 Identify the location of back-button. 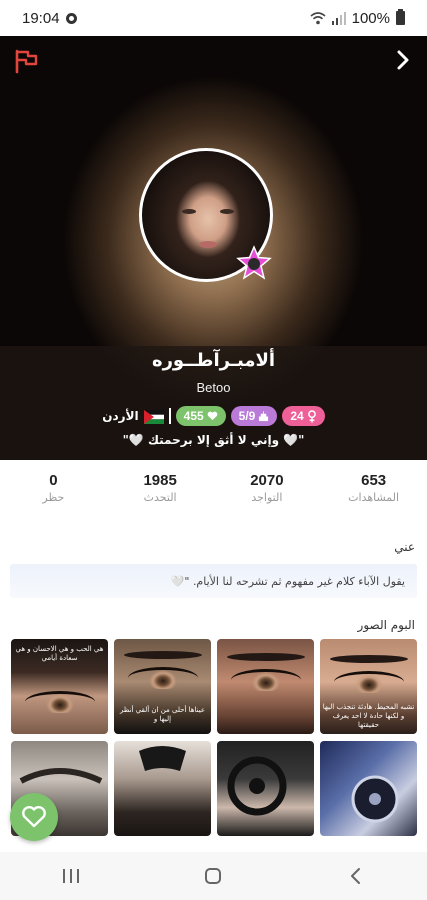
(356, 876).